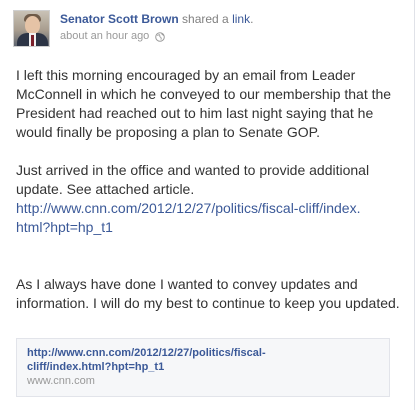 The image size is (415, 410). What do you see at coordinates (252, 19) in the screenshot?
I see `post-action-end: .` at bounding box center [252, 19].